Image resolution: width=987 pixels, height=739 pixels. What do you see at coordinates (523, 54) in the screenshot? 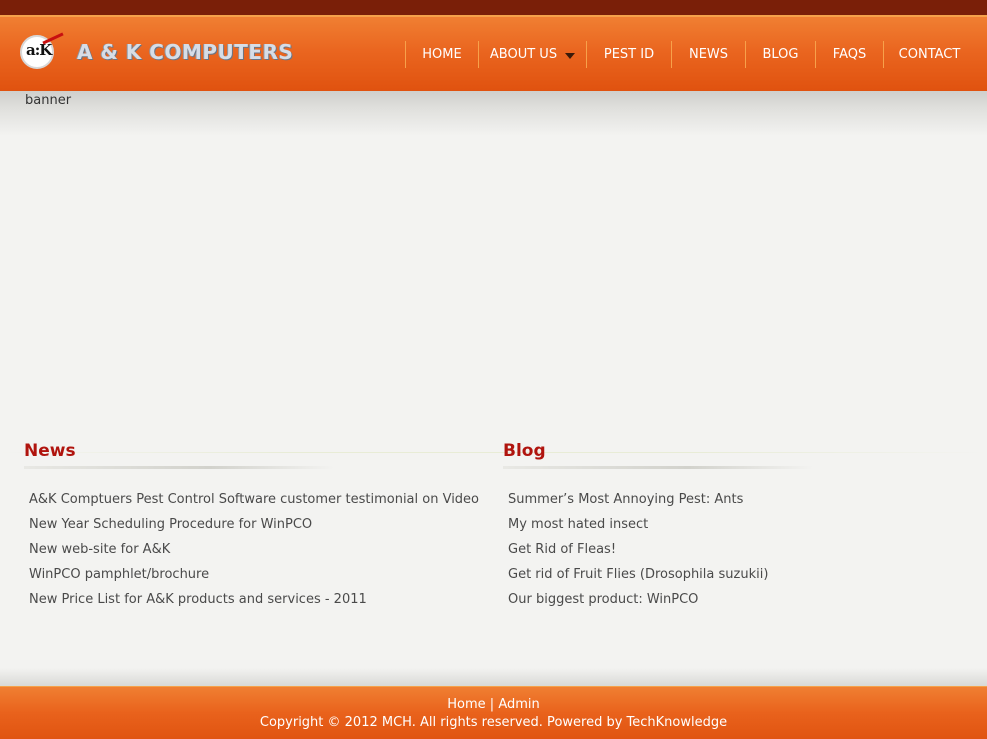
I see `nav-item-label: ABOUT US` at bounding box center [523, 54].